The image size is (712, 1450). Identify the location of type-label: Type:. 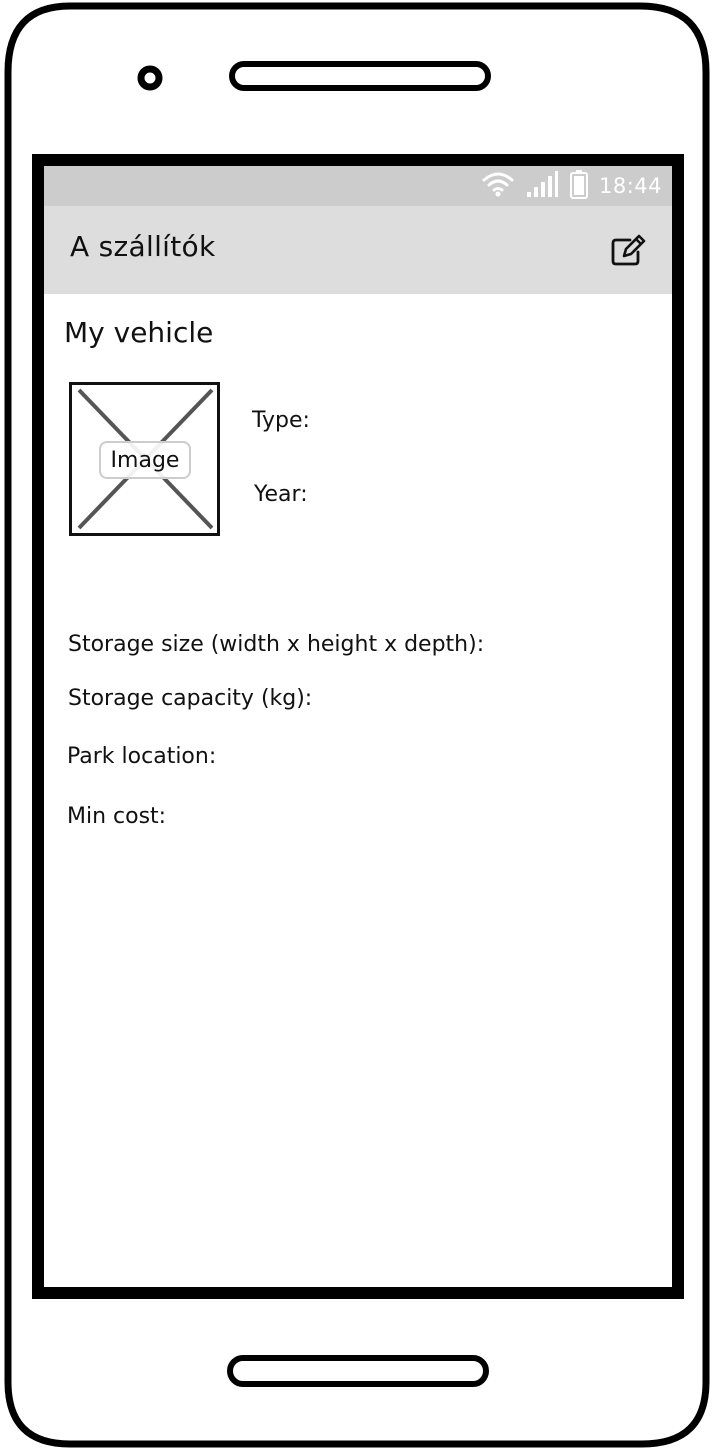
(281, 420).